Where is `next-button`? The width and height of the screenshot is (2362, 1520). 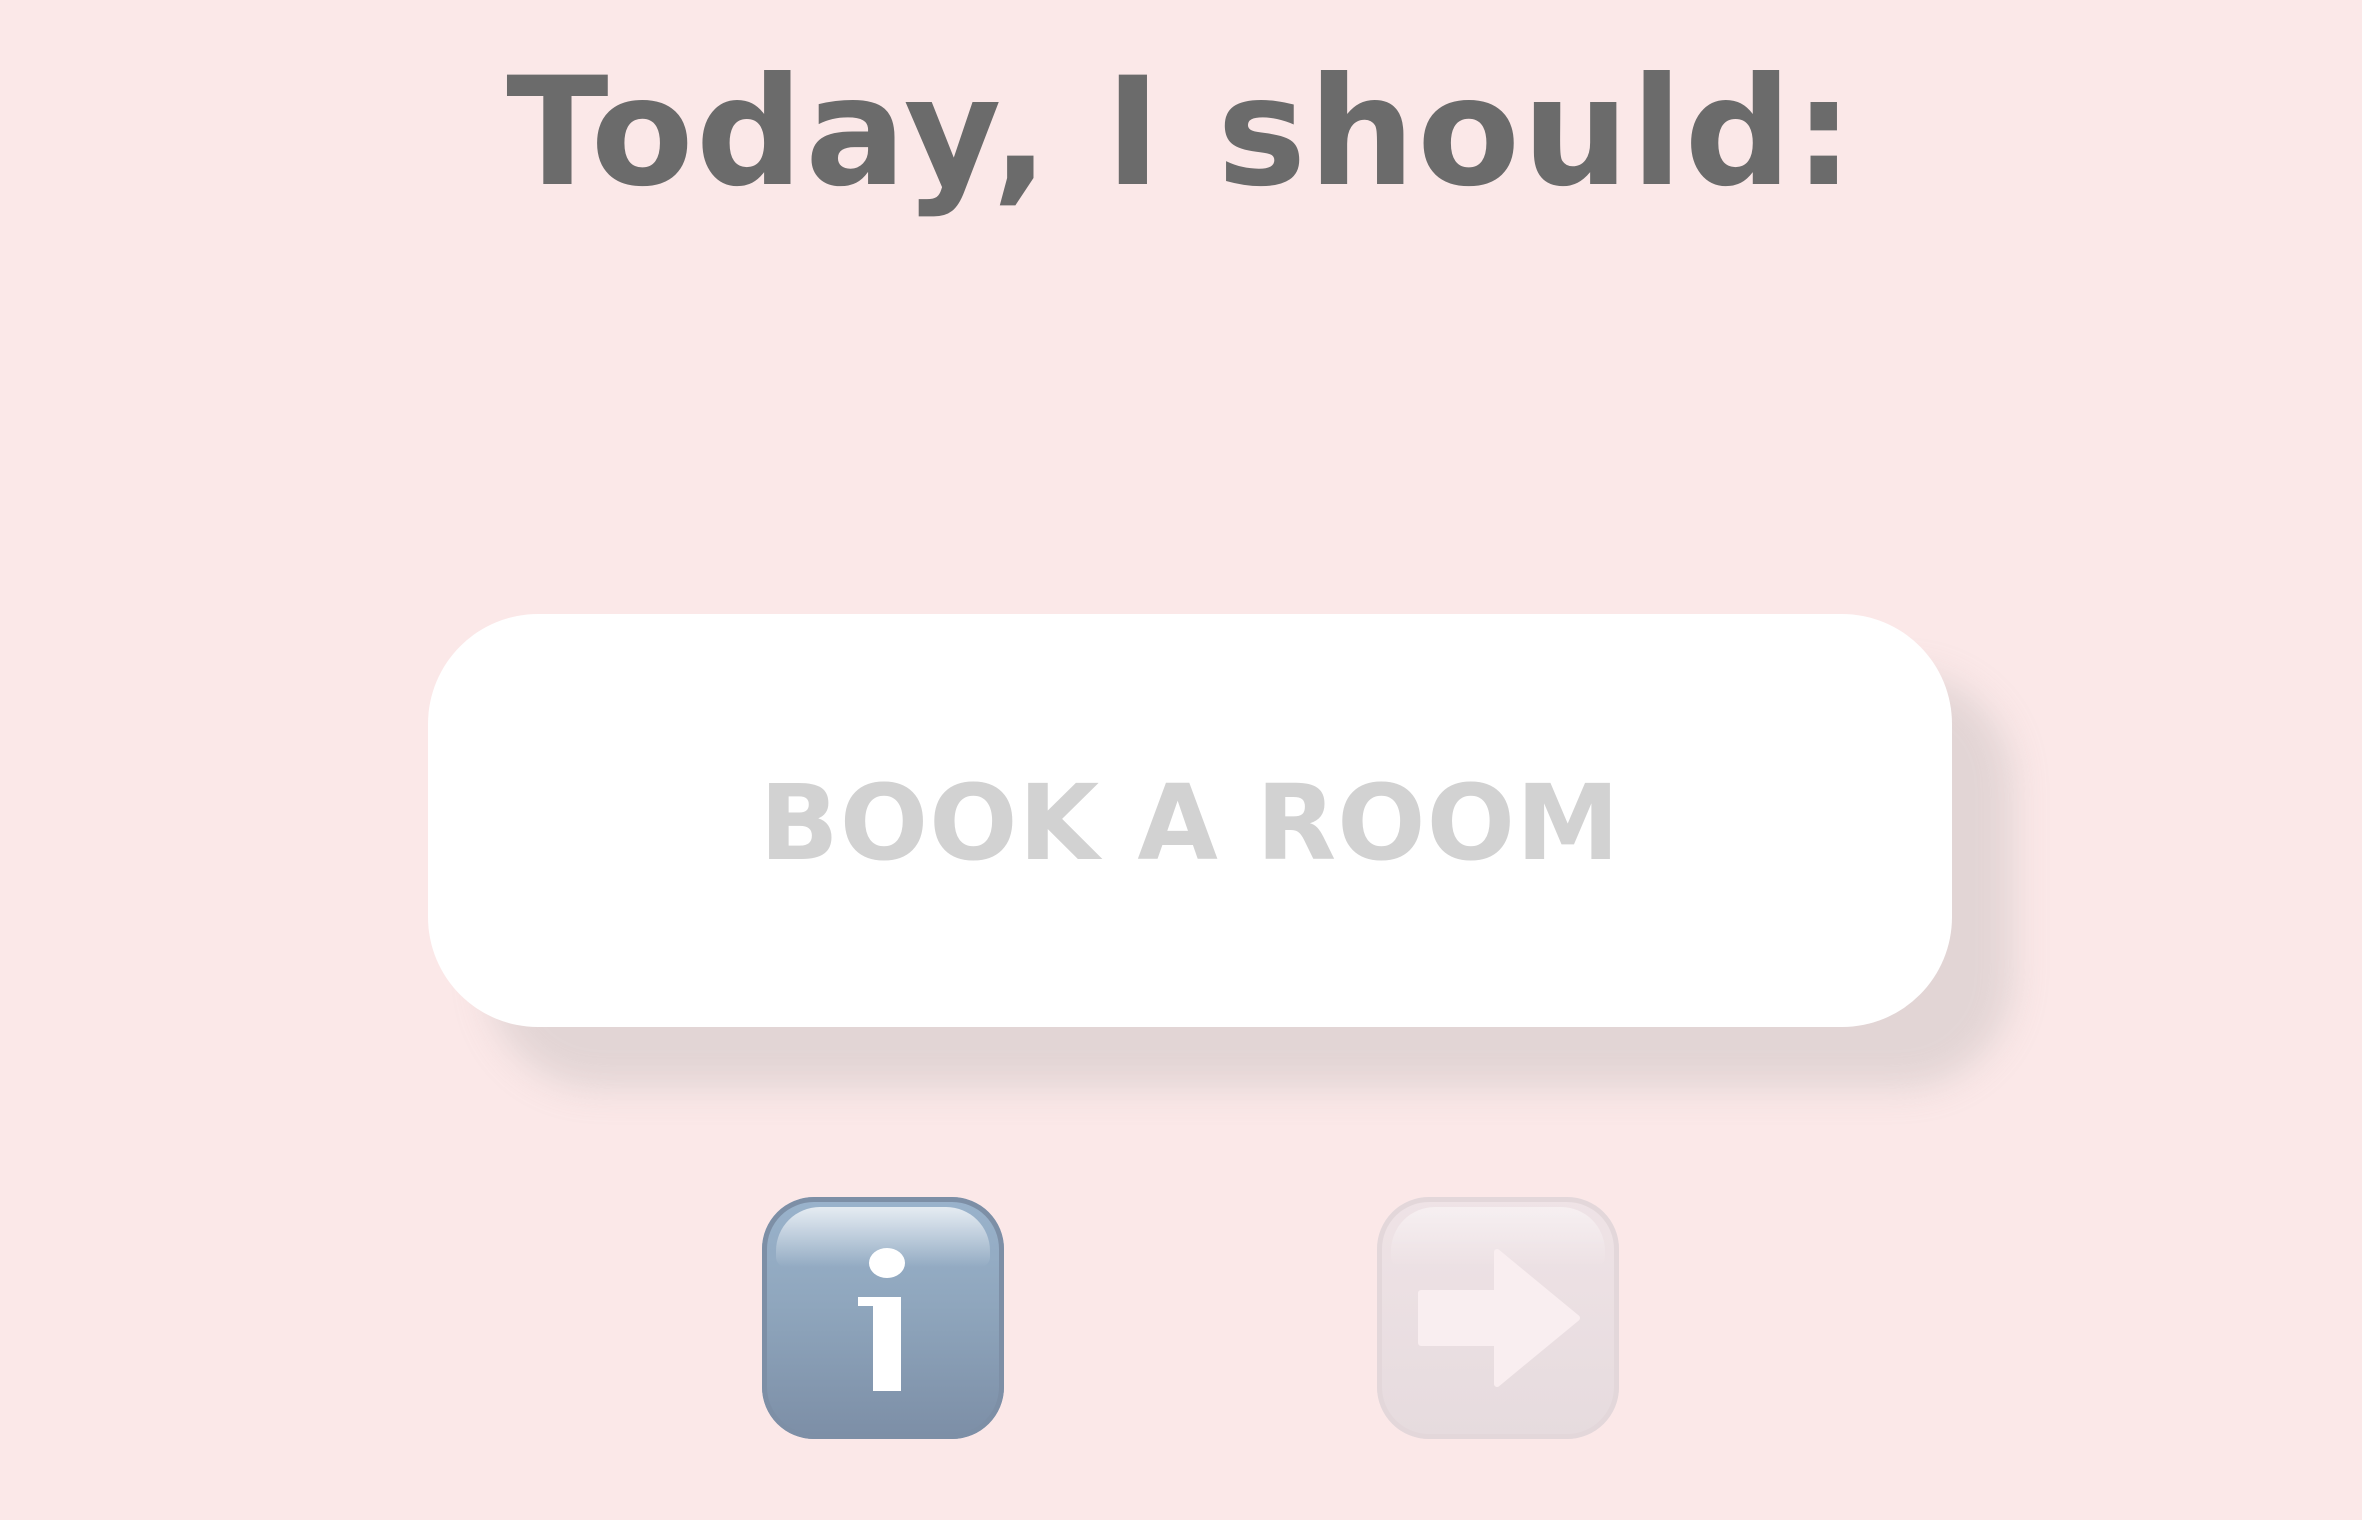 next-button is located at coordinates (1498, 1318).